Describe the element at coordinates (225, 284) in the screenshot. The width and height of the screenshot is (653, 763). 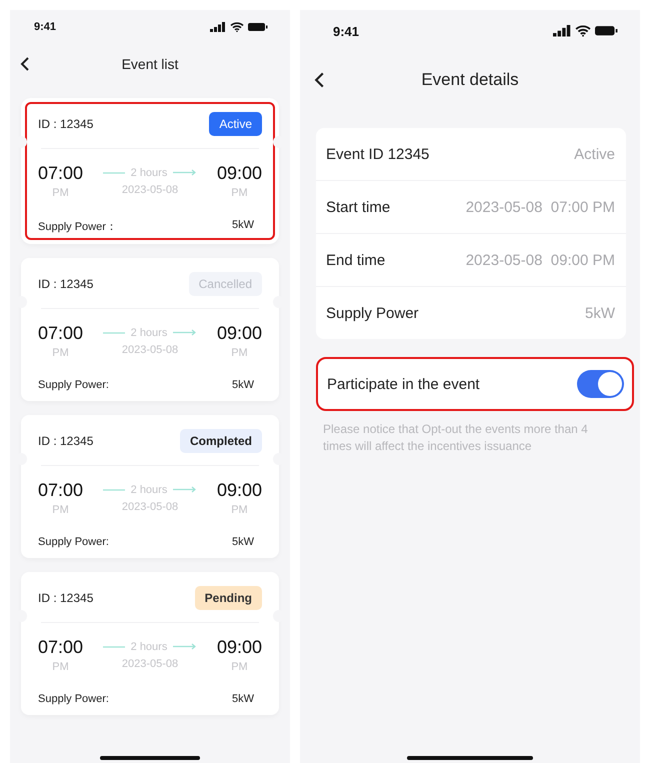
I see `status-badge: Cancelled` at that location.